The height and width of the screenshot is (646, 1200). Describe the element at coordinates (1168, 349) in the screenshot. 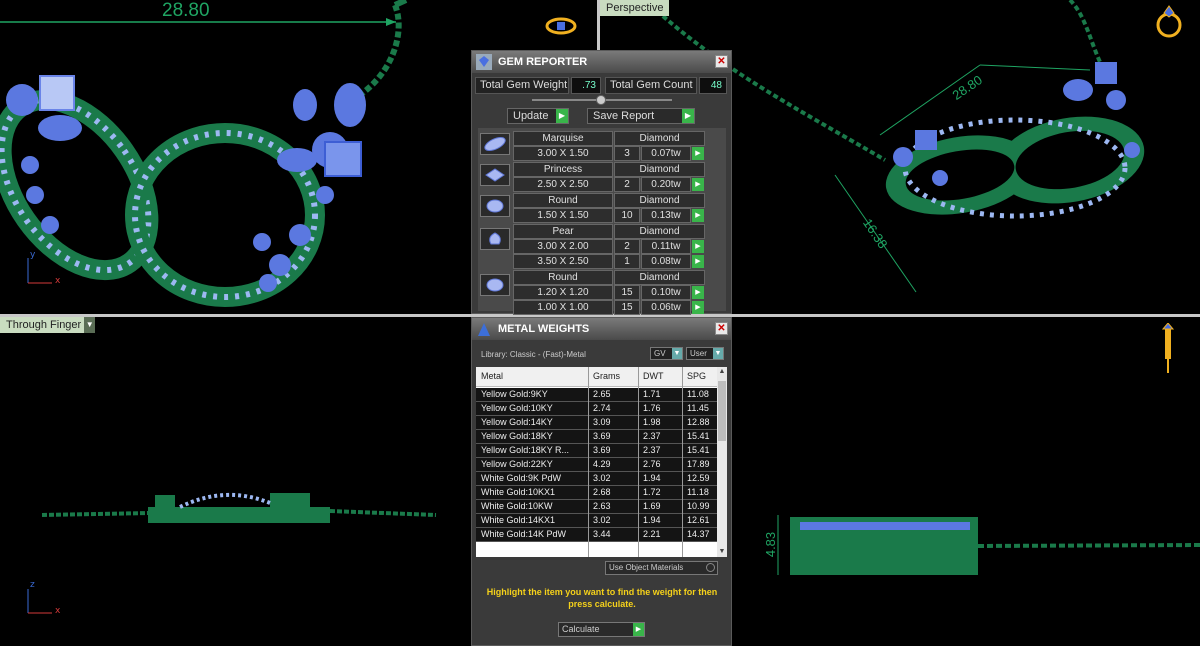

I see `pendant-view-icon` at that location.